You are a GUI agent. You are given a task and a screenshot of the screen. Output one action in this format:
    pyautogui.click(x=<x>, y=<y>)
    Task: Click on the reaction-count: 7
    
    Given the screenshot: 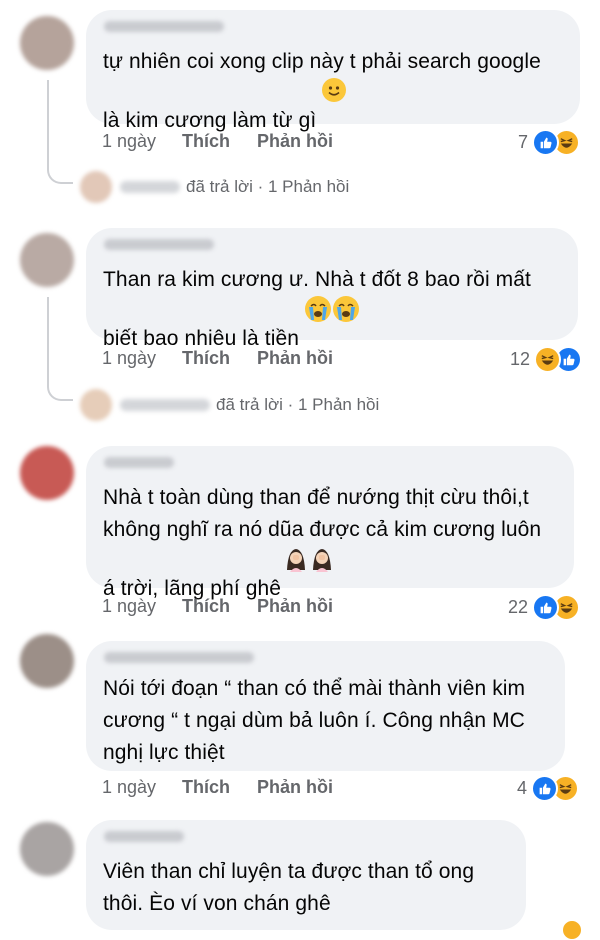 What is the action you would take?
    pyautogui.click(x=523, y=141)
    